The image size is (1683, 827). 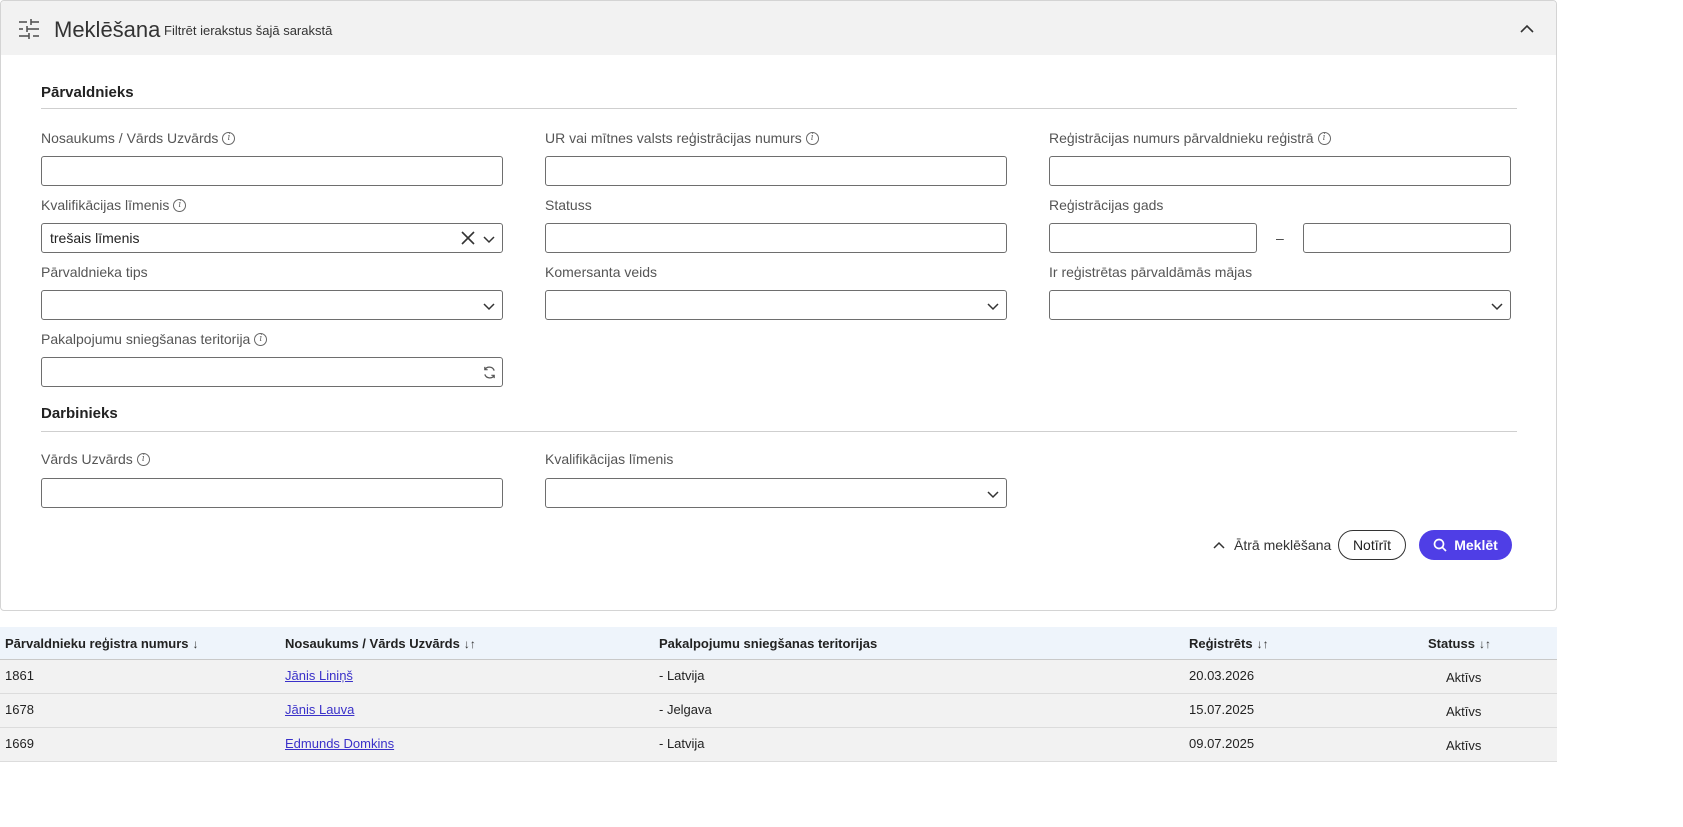 I want to click on merchant-type-select, so click(x=776, y=305).